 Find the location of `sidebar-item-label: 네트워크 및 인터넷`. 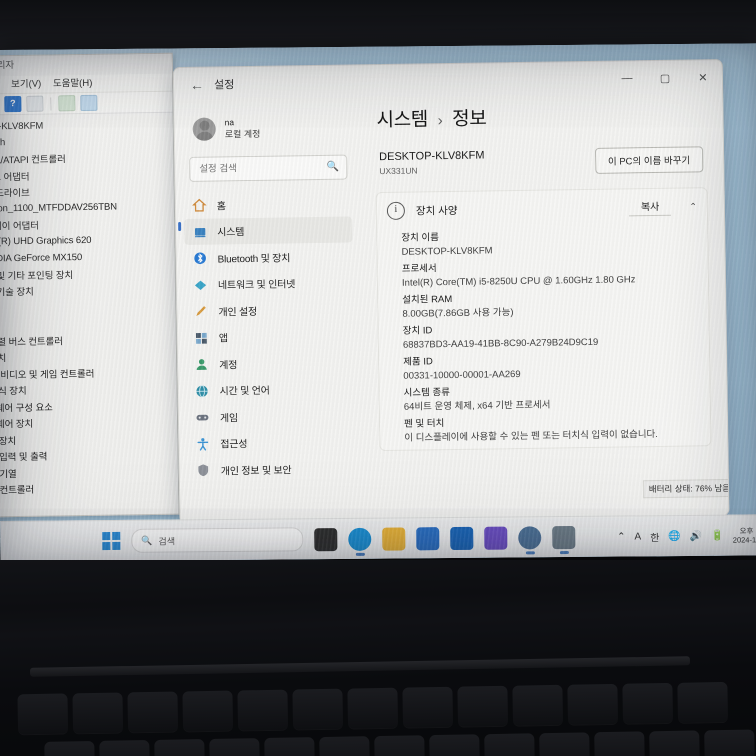

sidebar-item-label: 네트워크 및 인터넷 is located at coordinates (256, 285).